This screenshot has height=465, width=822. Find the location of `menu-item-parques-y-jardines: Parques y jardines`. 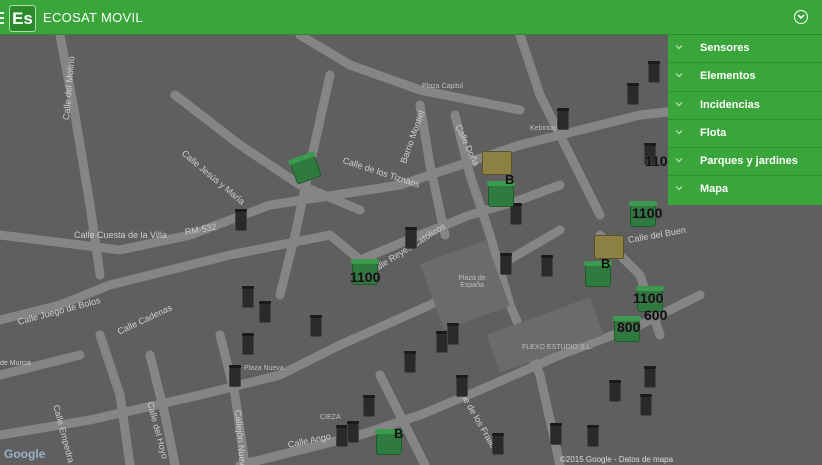

menu-item-parques-y-jardines: Parques y jardines is located at coordinates (745, 162).